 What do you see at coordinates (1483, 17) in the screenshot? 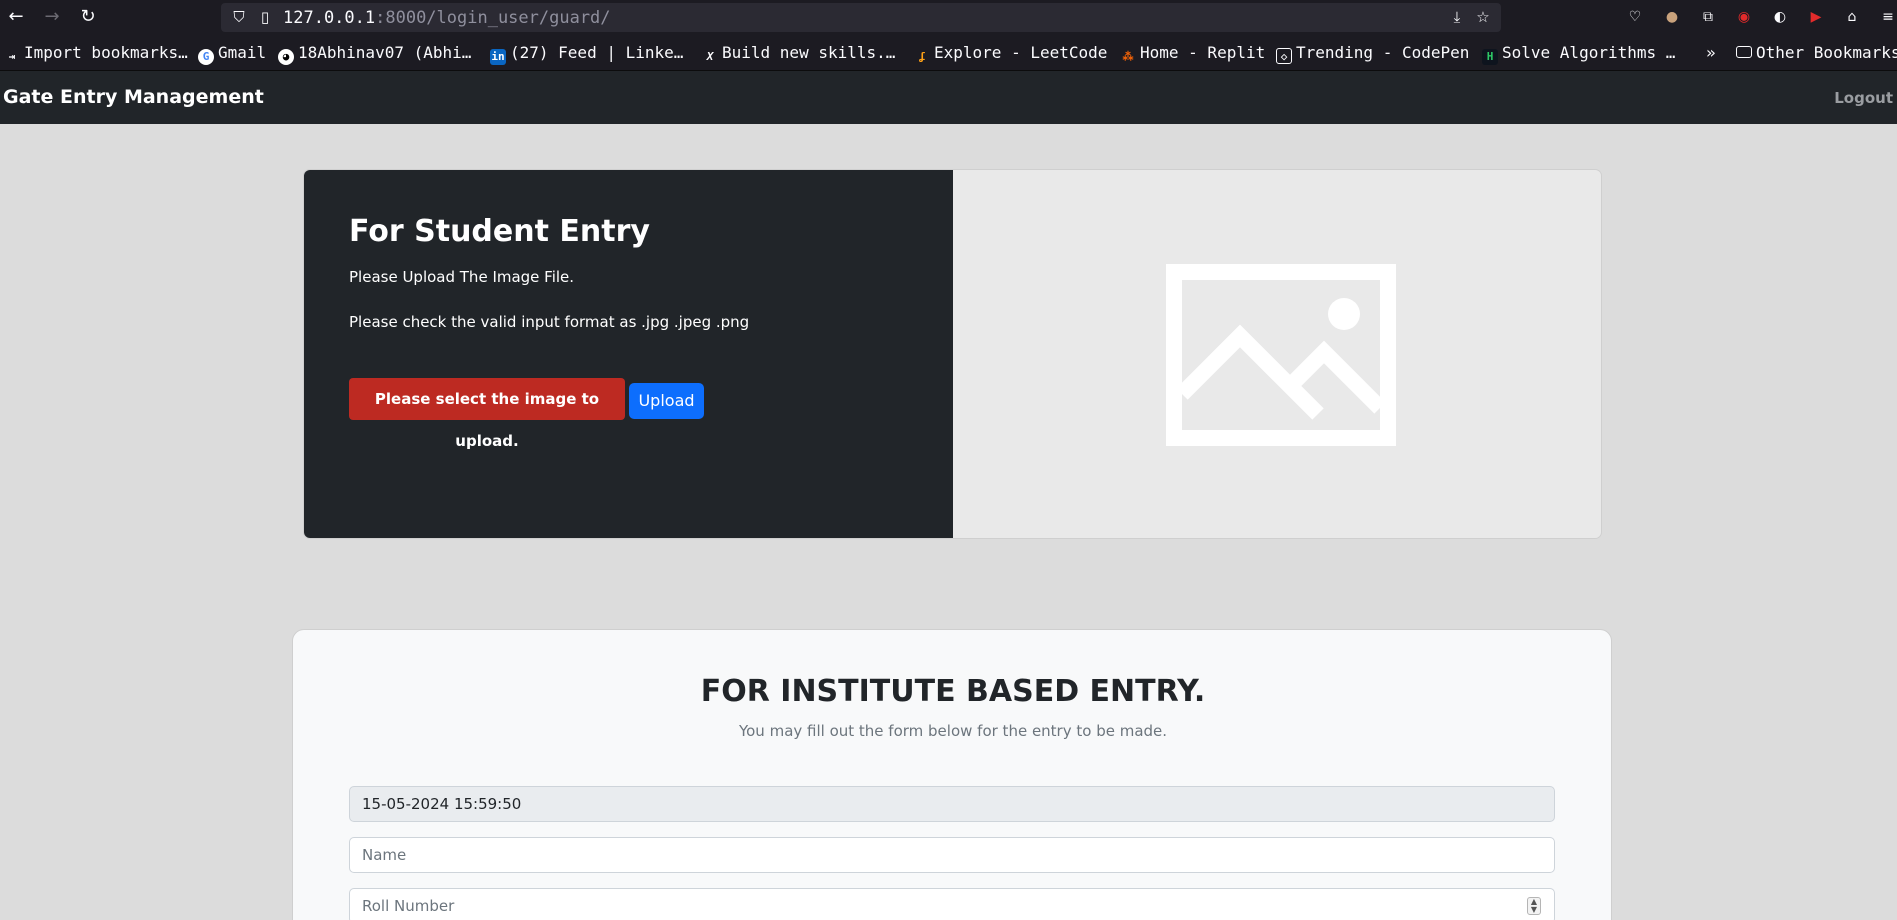
I see `bookmark-star-icon: ☆` at bounding box center [1483, 17].